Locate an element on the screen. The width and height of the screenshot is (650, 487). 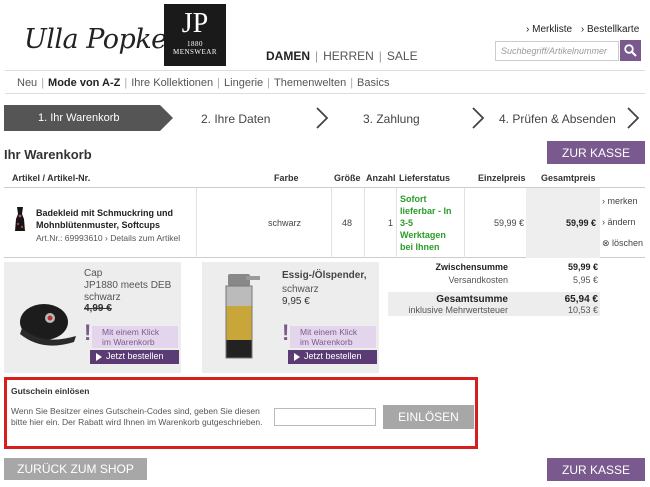
delete-link: ⊗ löschen is located at coordinates (622, 243).